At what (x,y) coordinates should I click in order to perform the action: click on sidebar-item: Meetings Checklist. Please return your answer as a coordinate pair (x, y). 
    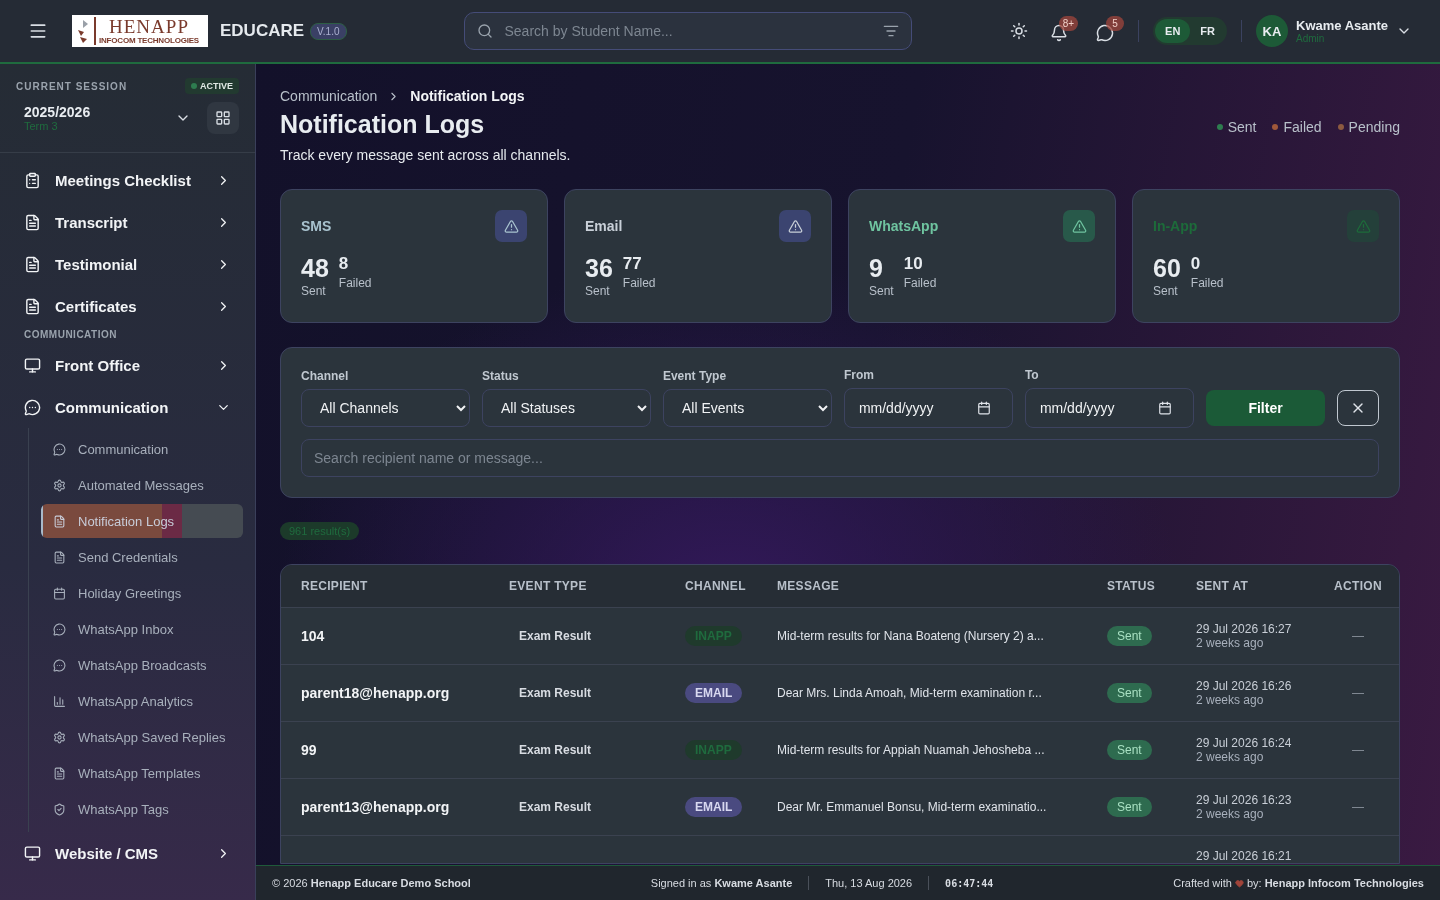
    Looking at the image, I should click on (127, 180).